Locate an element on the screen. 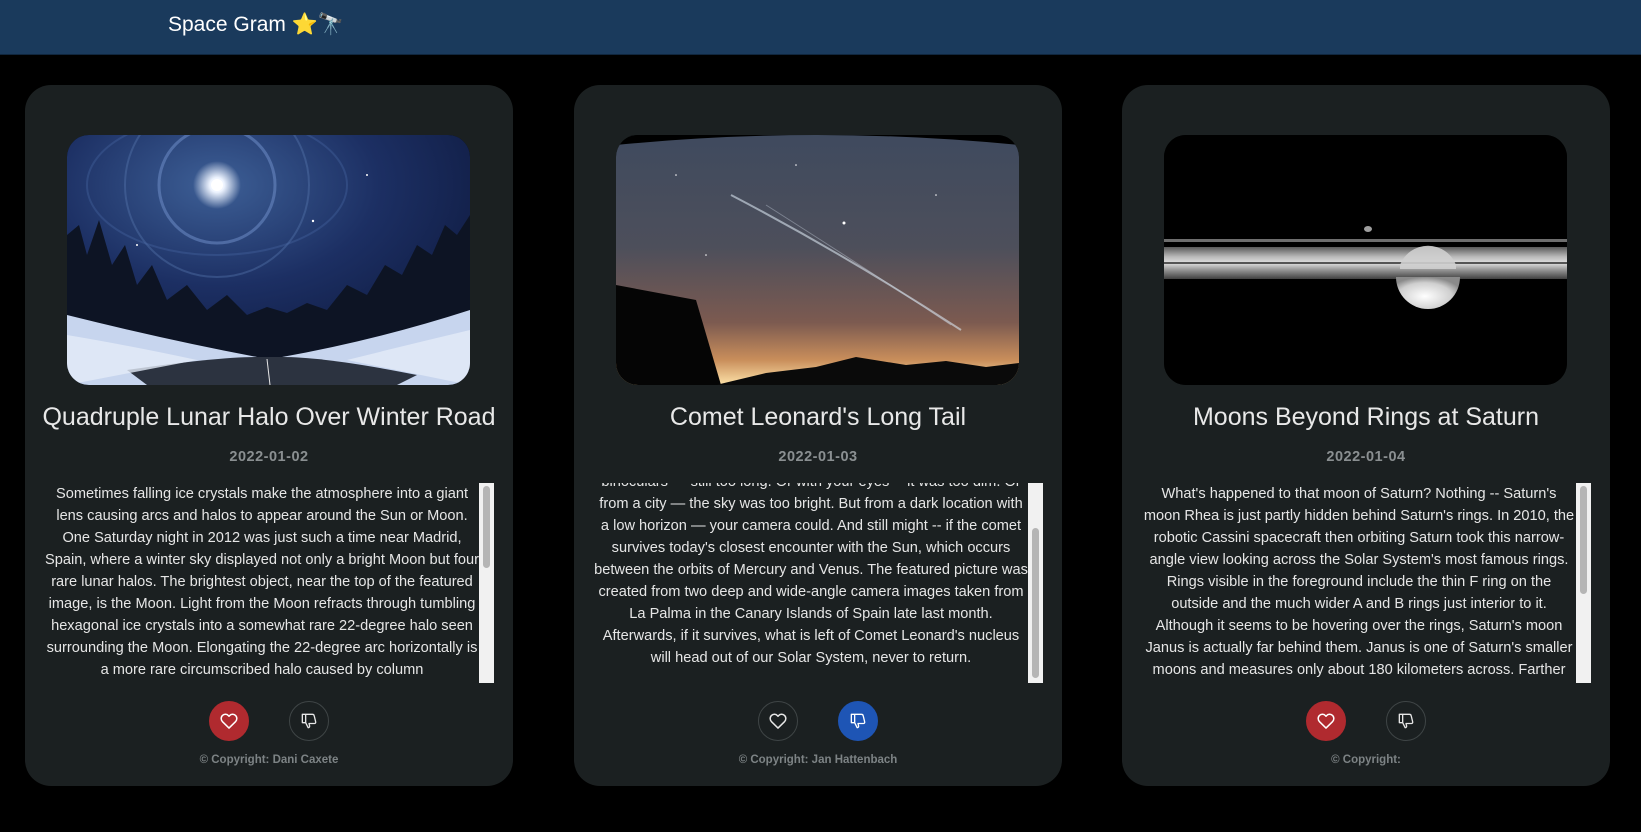  post-copyright: © Copyright: Jan Hattenbach is located at coordinates (818, 760).